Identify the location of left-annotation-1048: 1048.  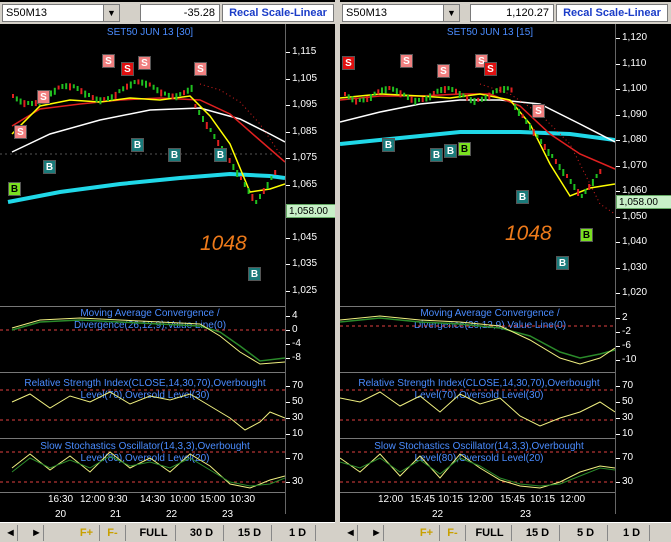
(223, 243).